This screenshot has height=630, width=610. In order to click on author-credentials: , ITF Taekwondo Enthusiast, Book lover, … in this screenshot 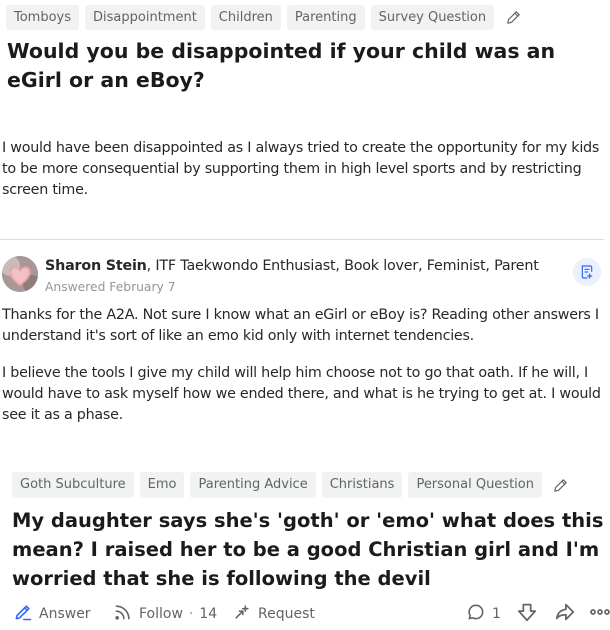, I will do `click(342, 266)`.